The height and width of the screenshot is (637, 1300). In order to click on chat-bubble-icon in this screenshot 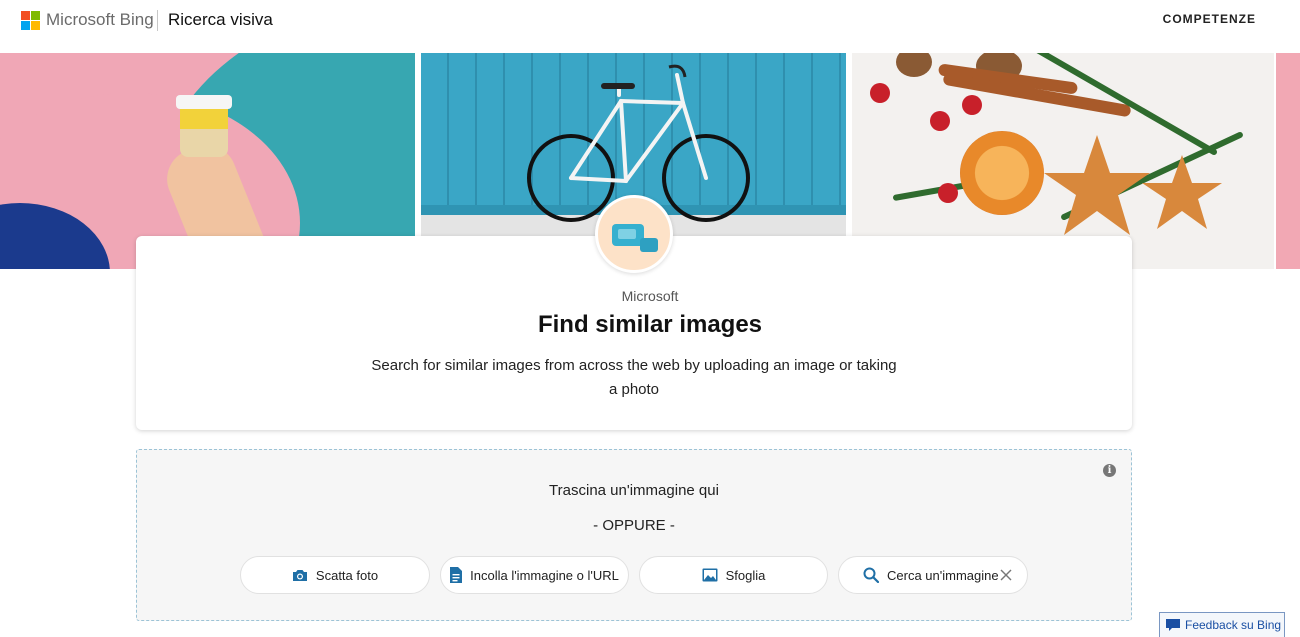, I will do `click(1173, 625)`.